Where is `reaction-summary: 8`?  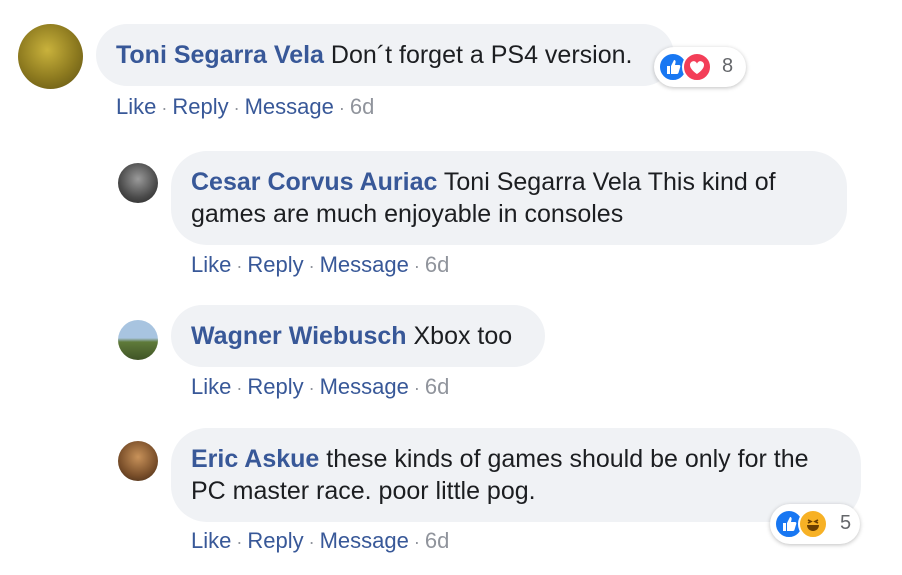
reaction-summary: 8 is located at coordinates (700, 67).